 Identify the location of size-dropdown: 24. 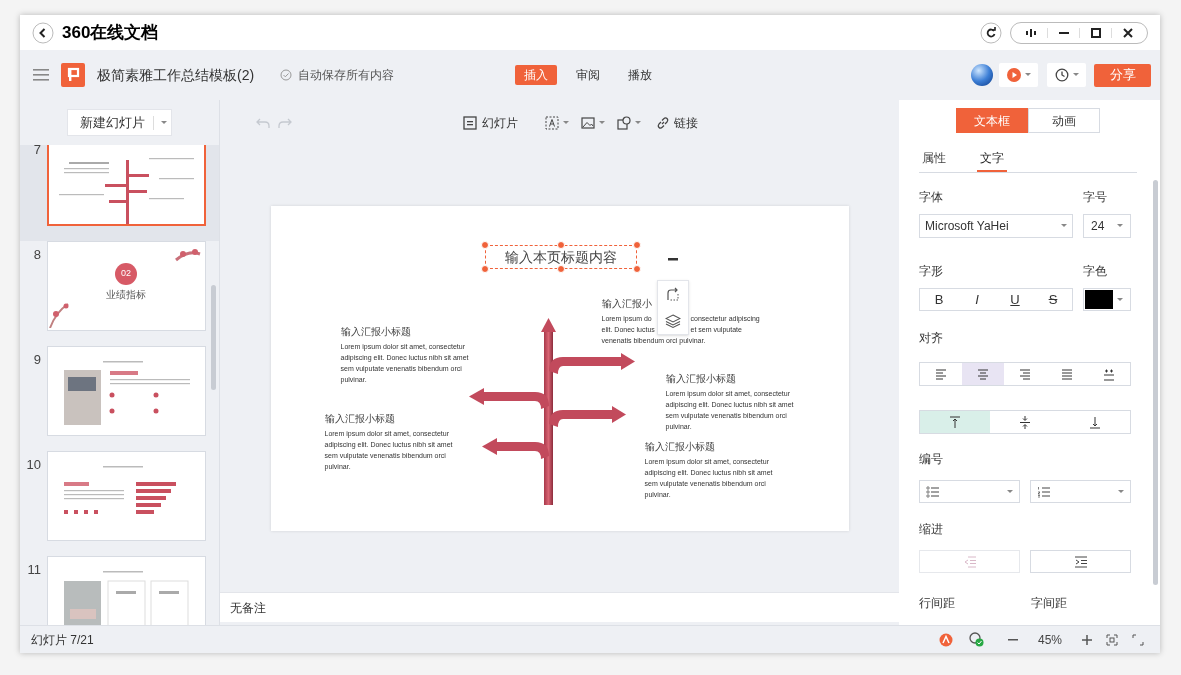
(1107, 226).